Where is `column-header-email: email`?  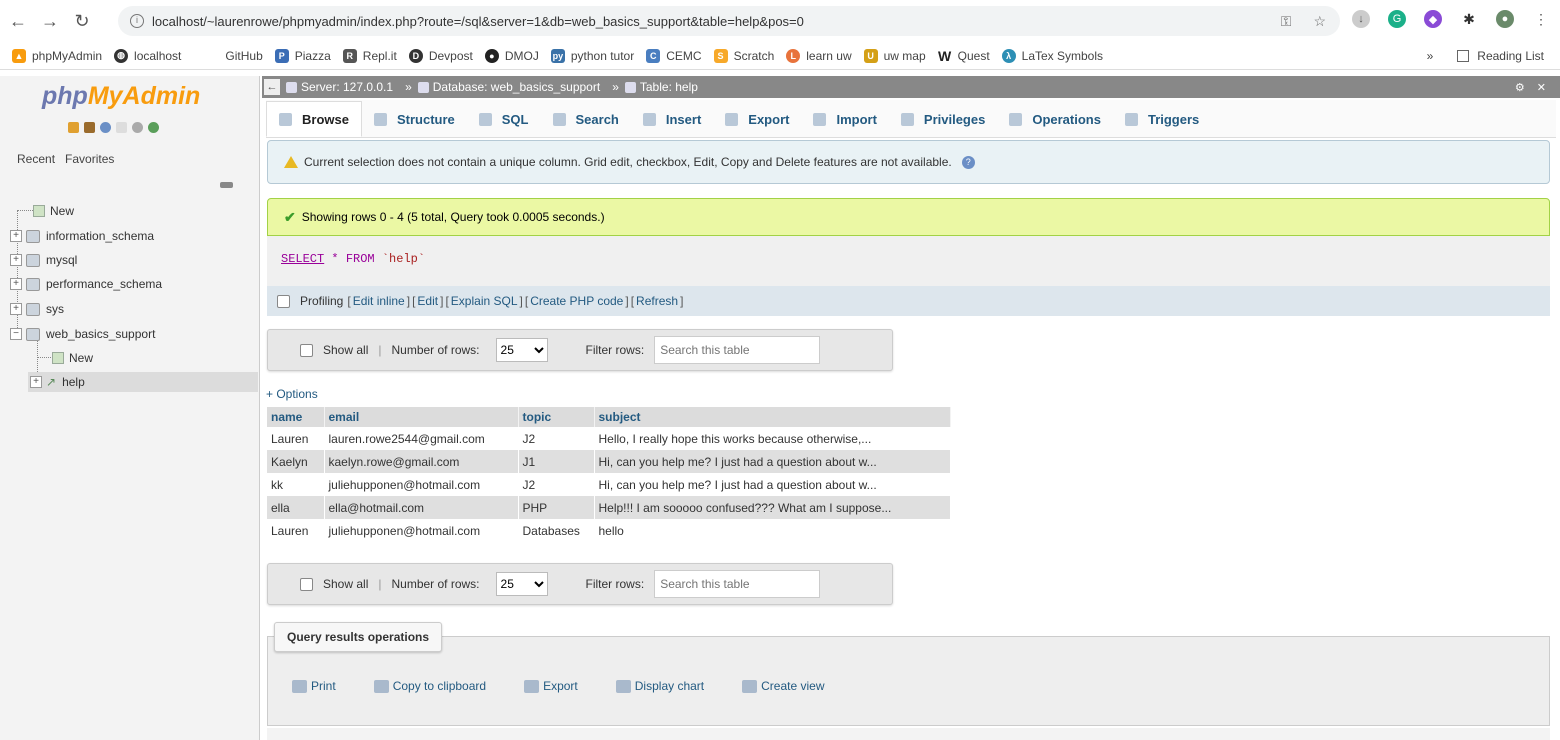
column-header-email: email is located at coordinates (421, 417).